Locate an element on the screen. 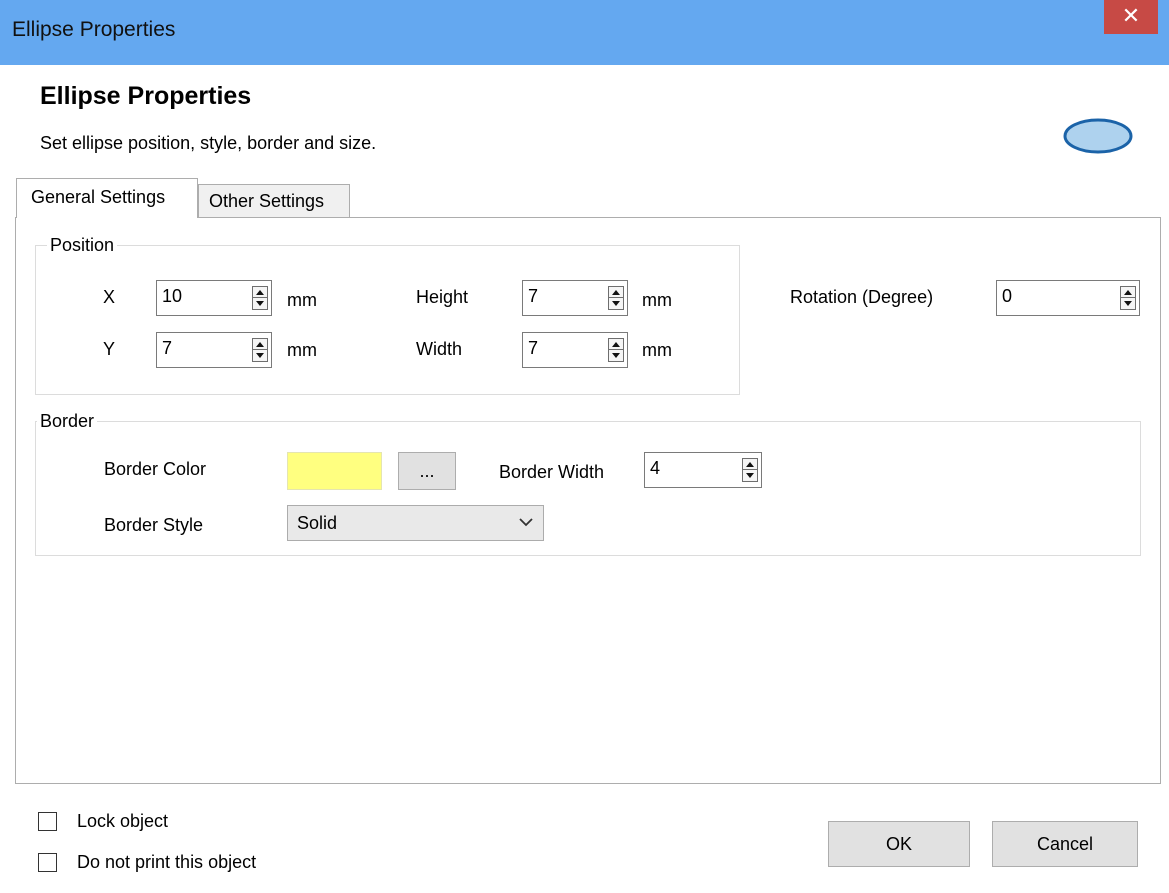  lock-object-label: Lock object is located at coordinates (123, 821).